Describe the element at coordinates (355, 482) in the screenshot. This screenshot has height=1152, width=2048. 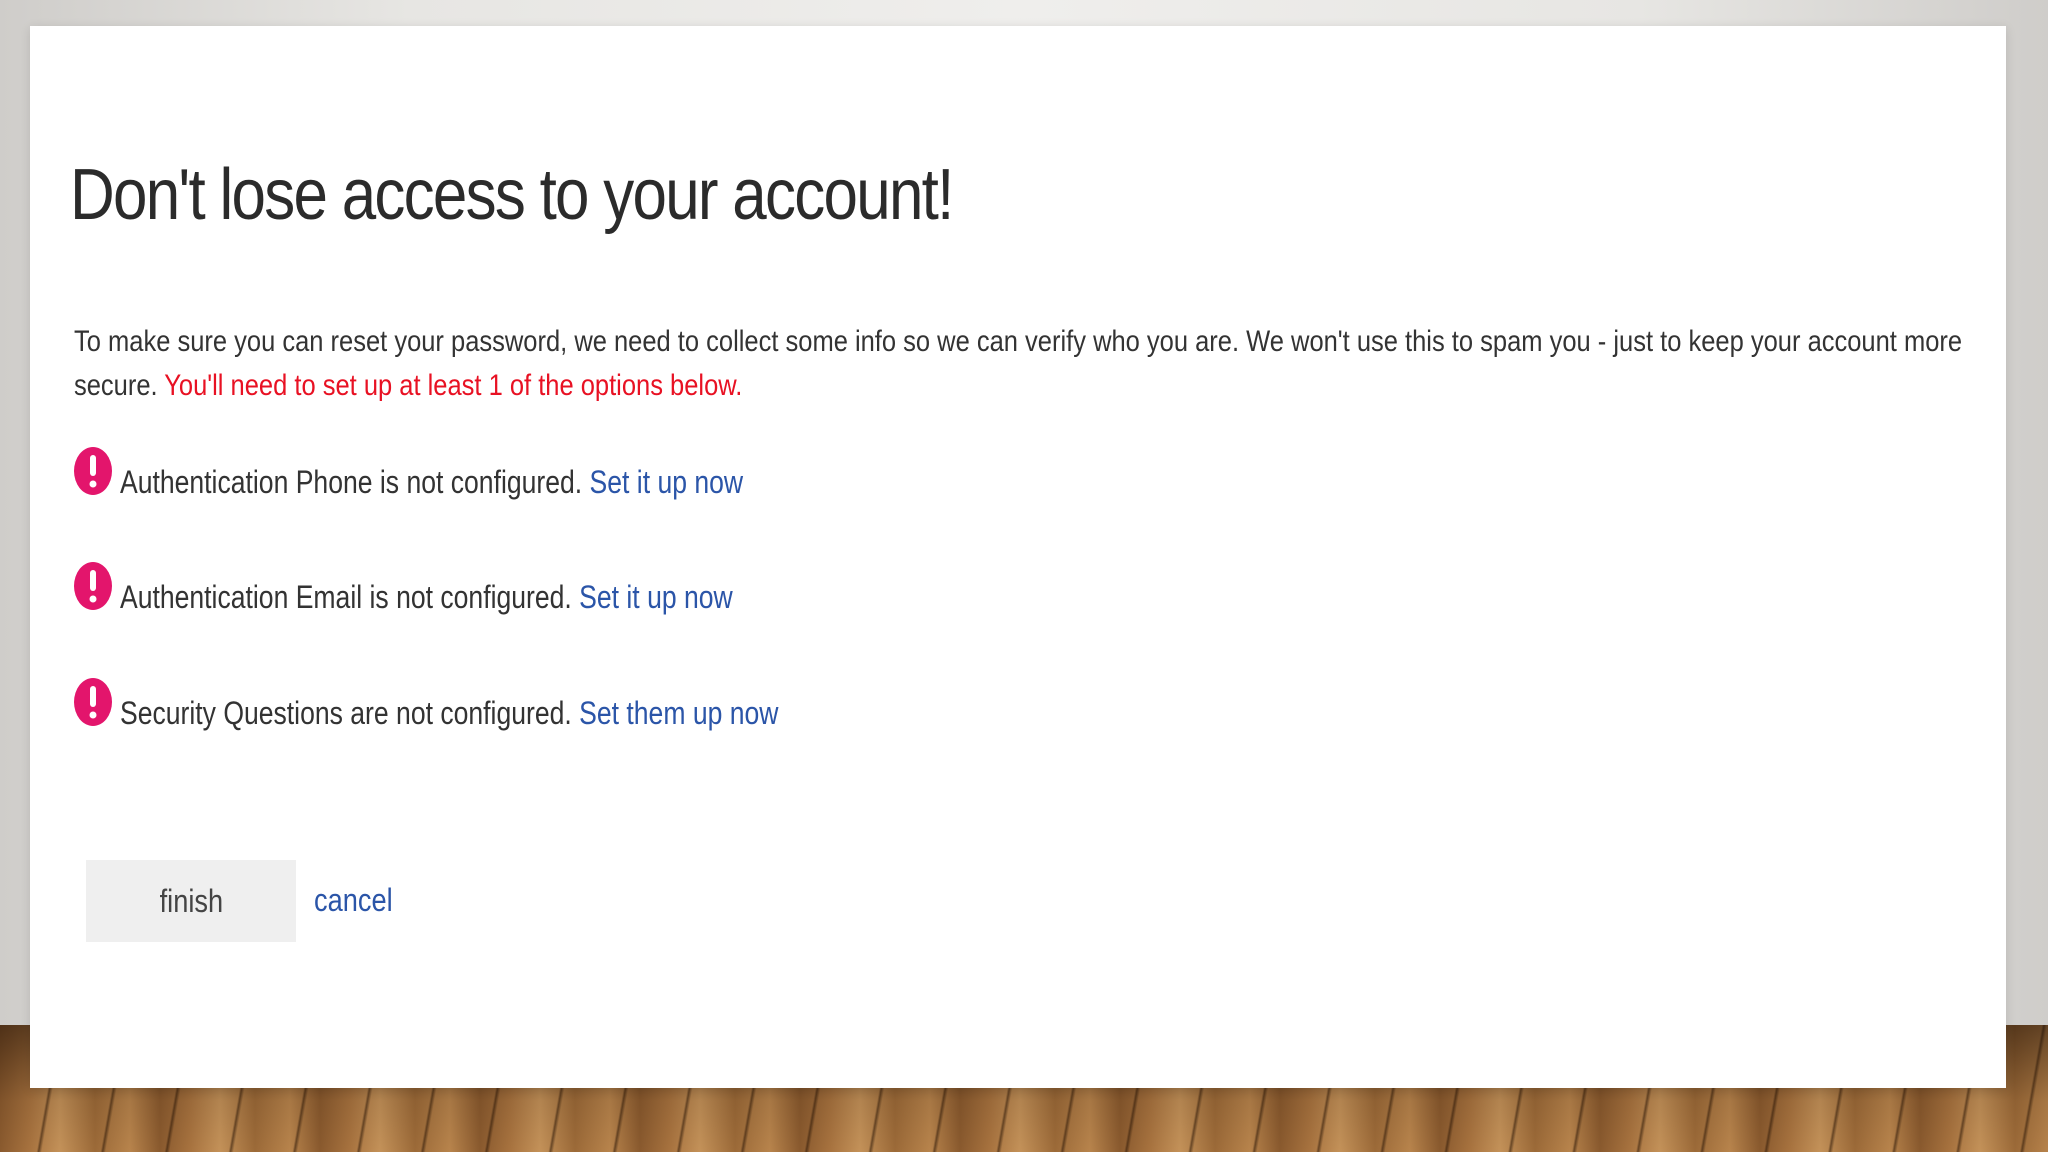
I see `auth-phone-status: Authentication Phone is not configured.` at that location.